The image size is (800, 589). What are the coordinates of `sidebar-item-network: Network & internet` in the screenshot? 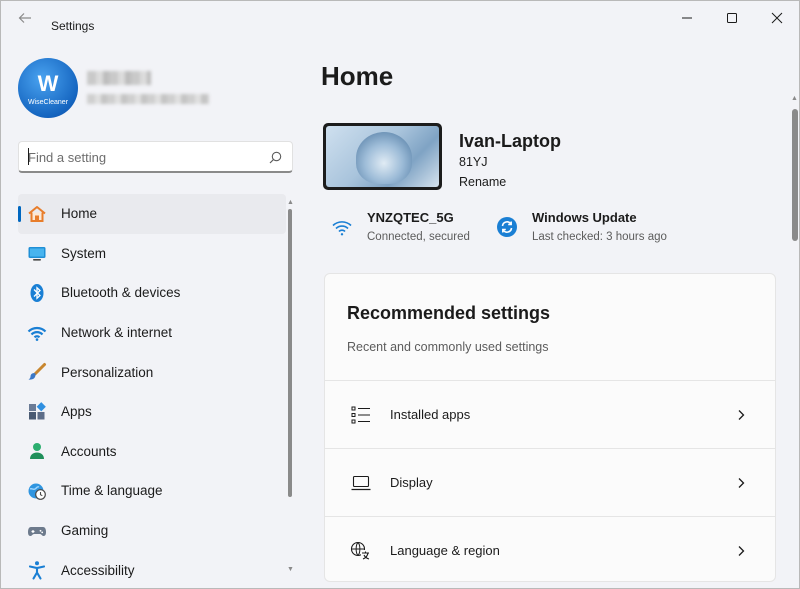 It's located at (152, 333).